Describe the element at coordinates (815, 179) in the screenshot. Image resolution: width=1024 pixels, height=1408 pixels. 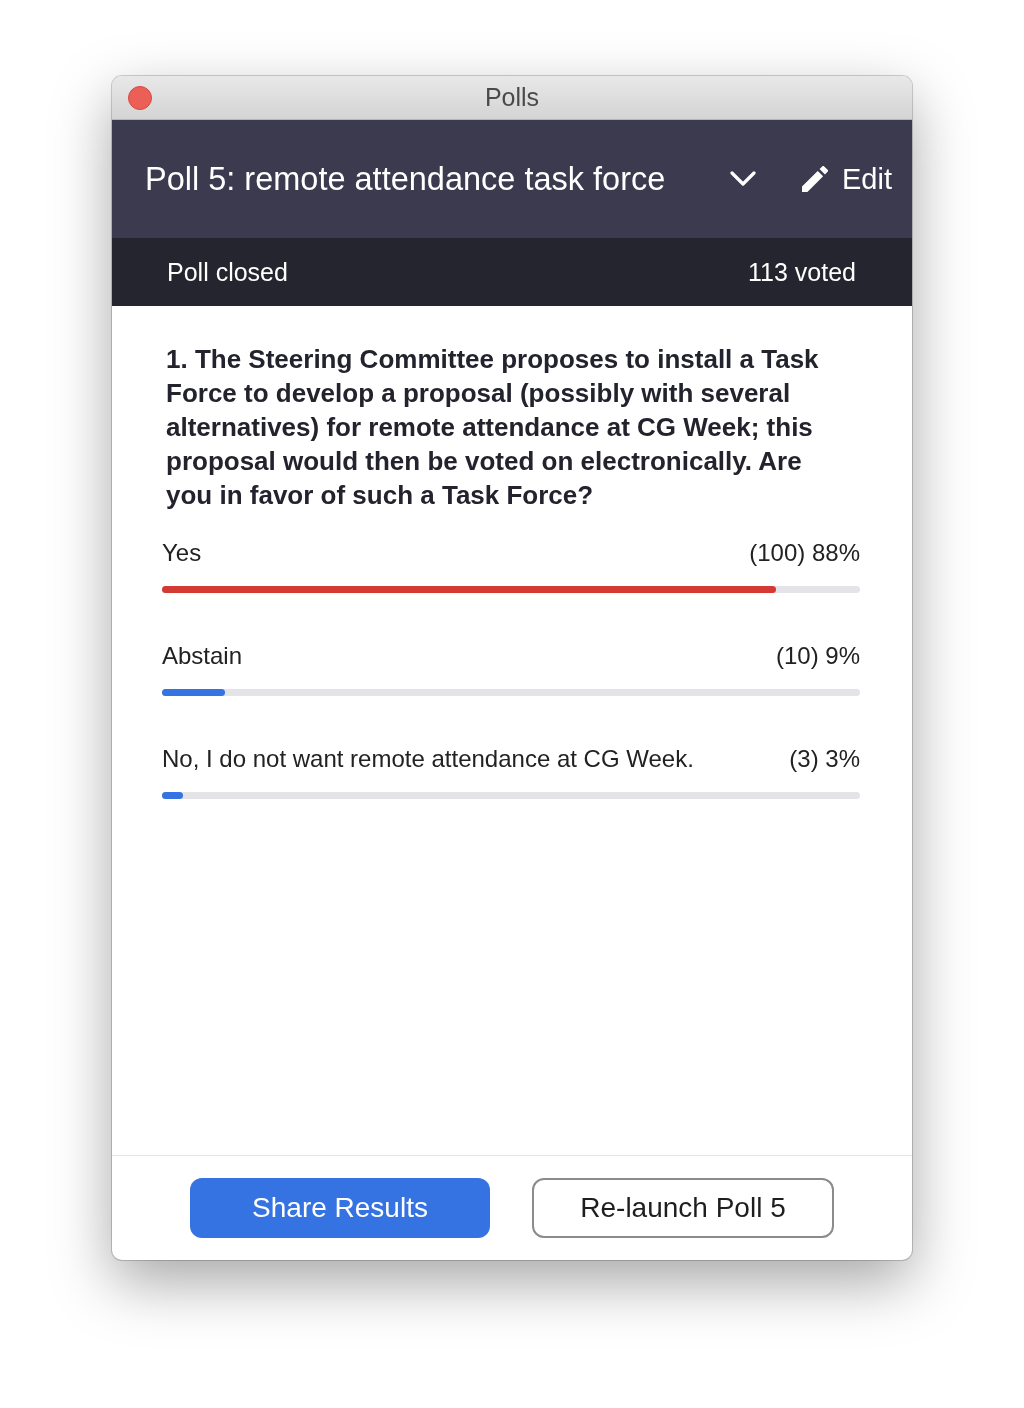
I see `pencil-icon` at that location.